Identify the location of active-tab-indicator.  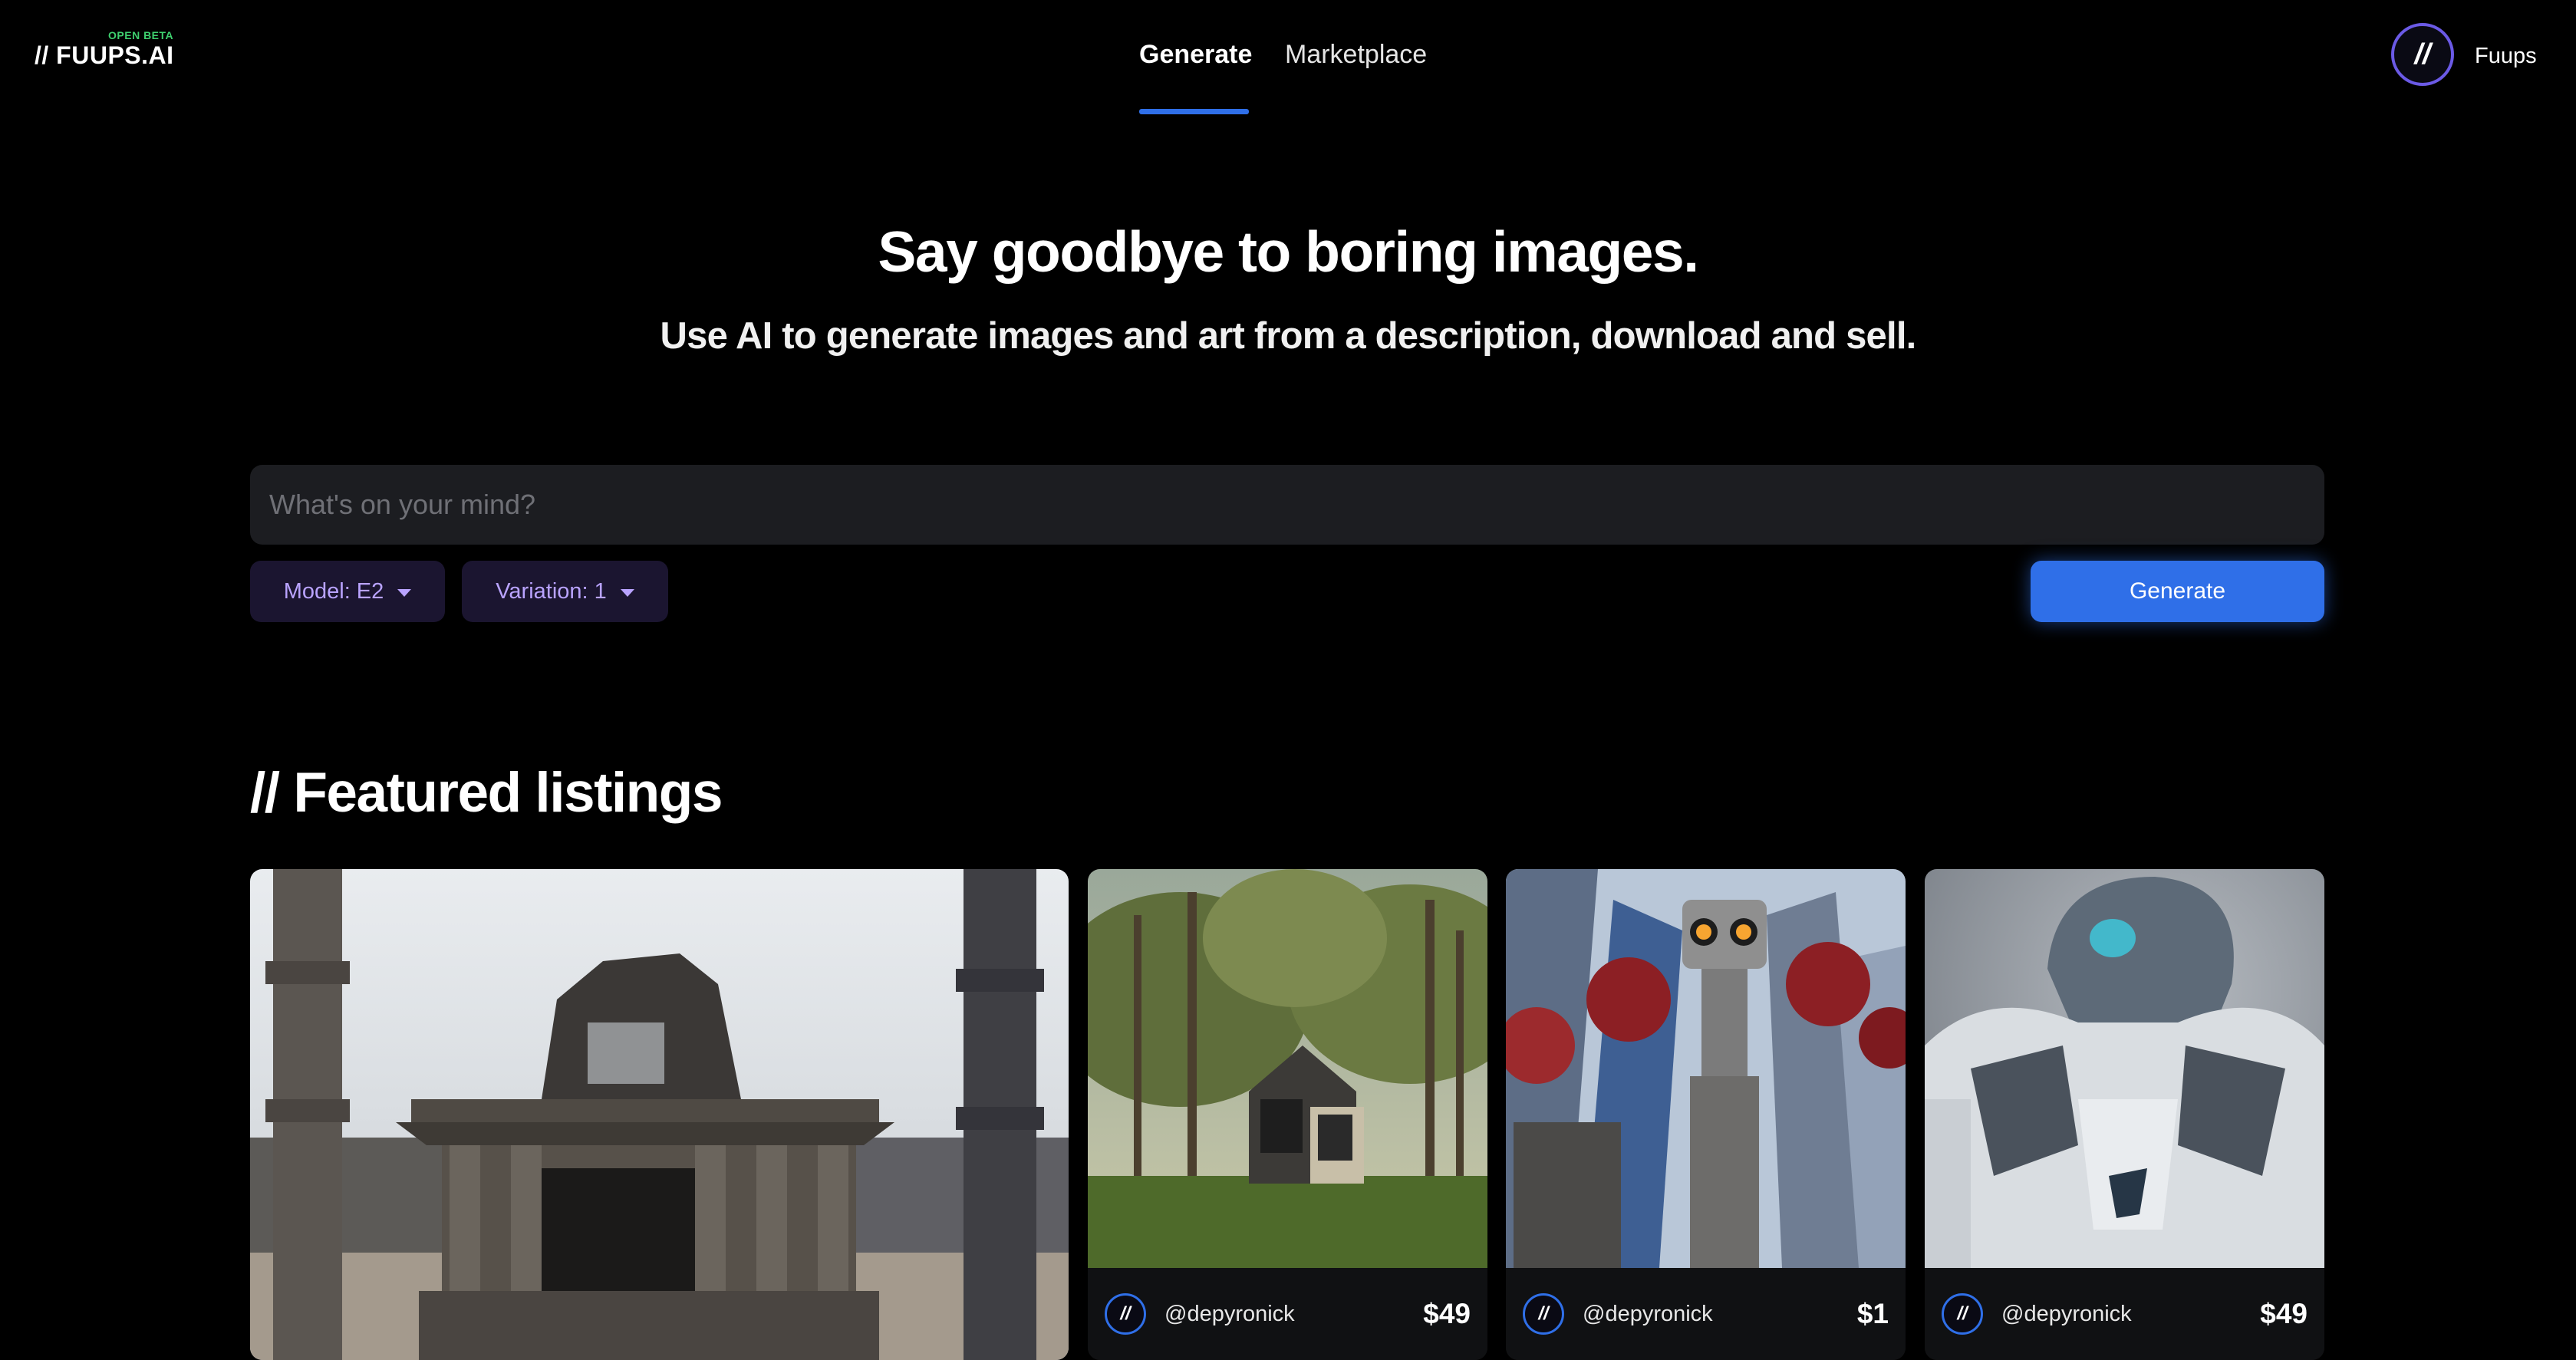
(1194, 112).